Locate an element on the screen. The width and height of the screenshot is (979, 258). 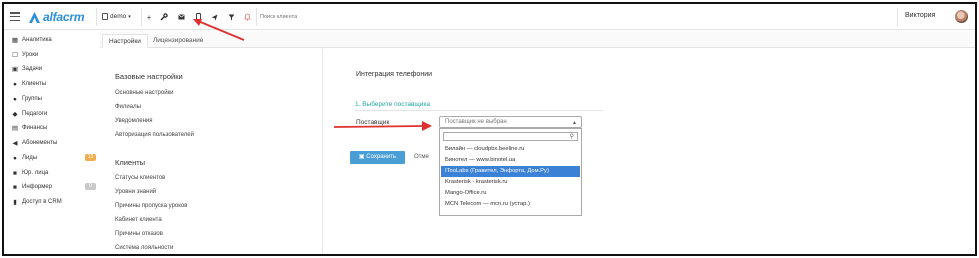
money-icon: ▤ is located at coordinates (15, 128).